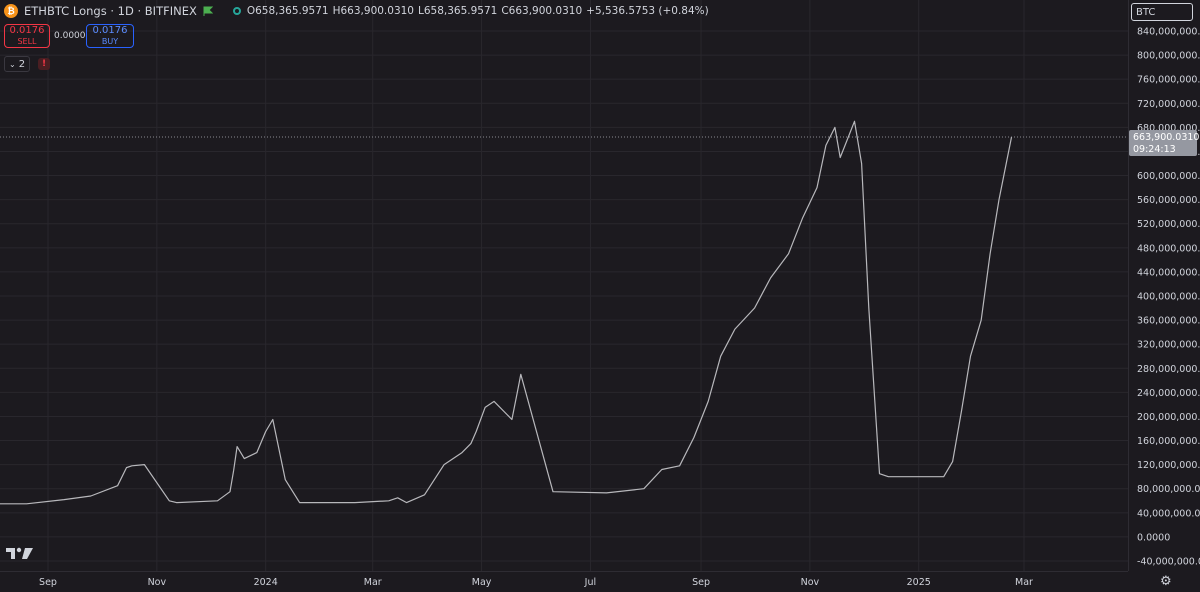 The height and width of the screenshot is (592, 1200). What do you see at coordinates (1168, 224) in the screenshot?
I see `y-tick-label: 520,000,000.0000` at bounding box center [1168, 224].